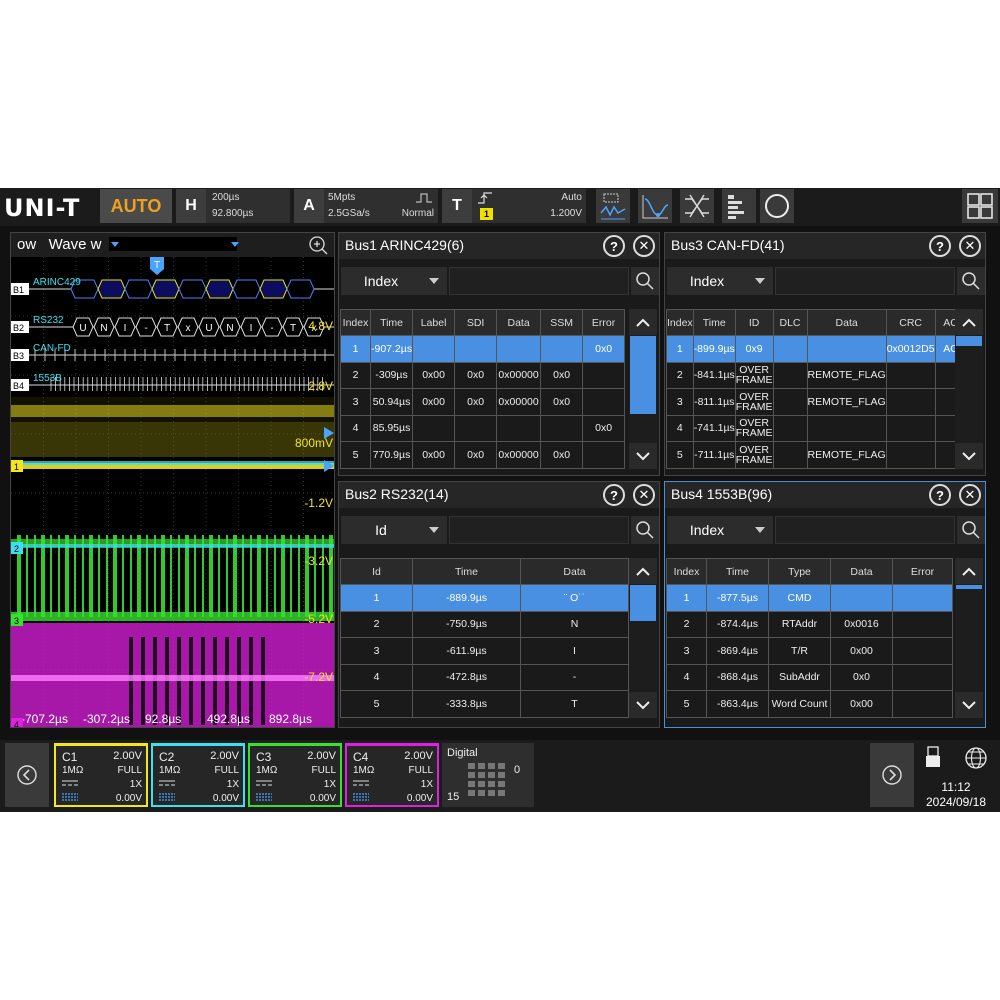 This screenshot has height=1000, width=1000. I want to click on scroll-left-button, so click(27, 775).